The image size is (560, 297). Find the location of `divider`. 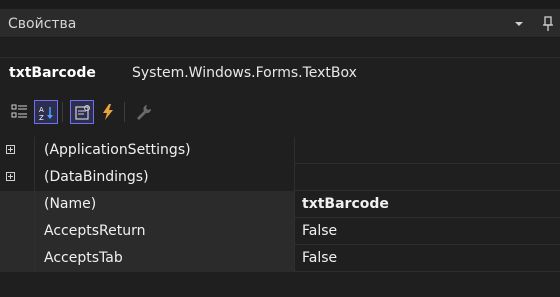

divider is located at coordinates (280, 57).